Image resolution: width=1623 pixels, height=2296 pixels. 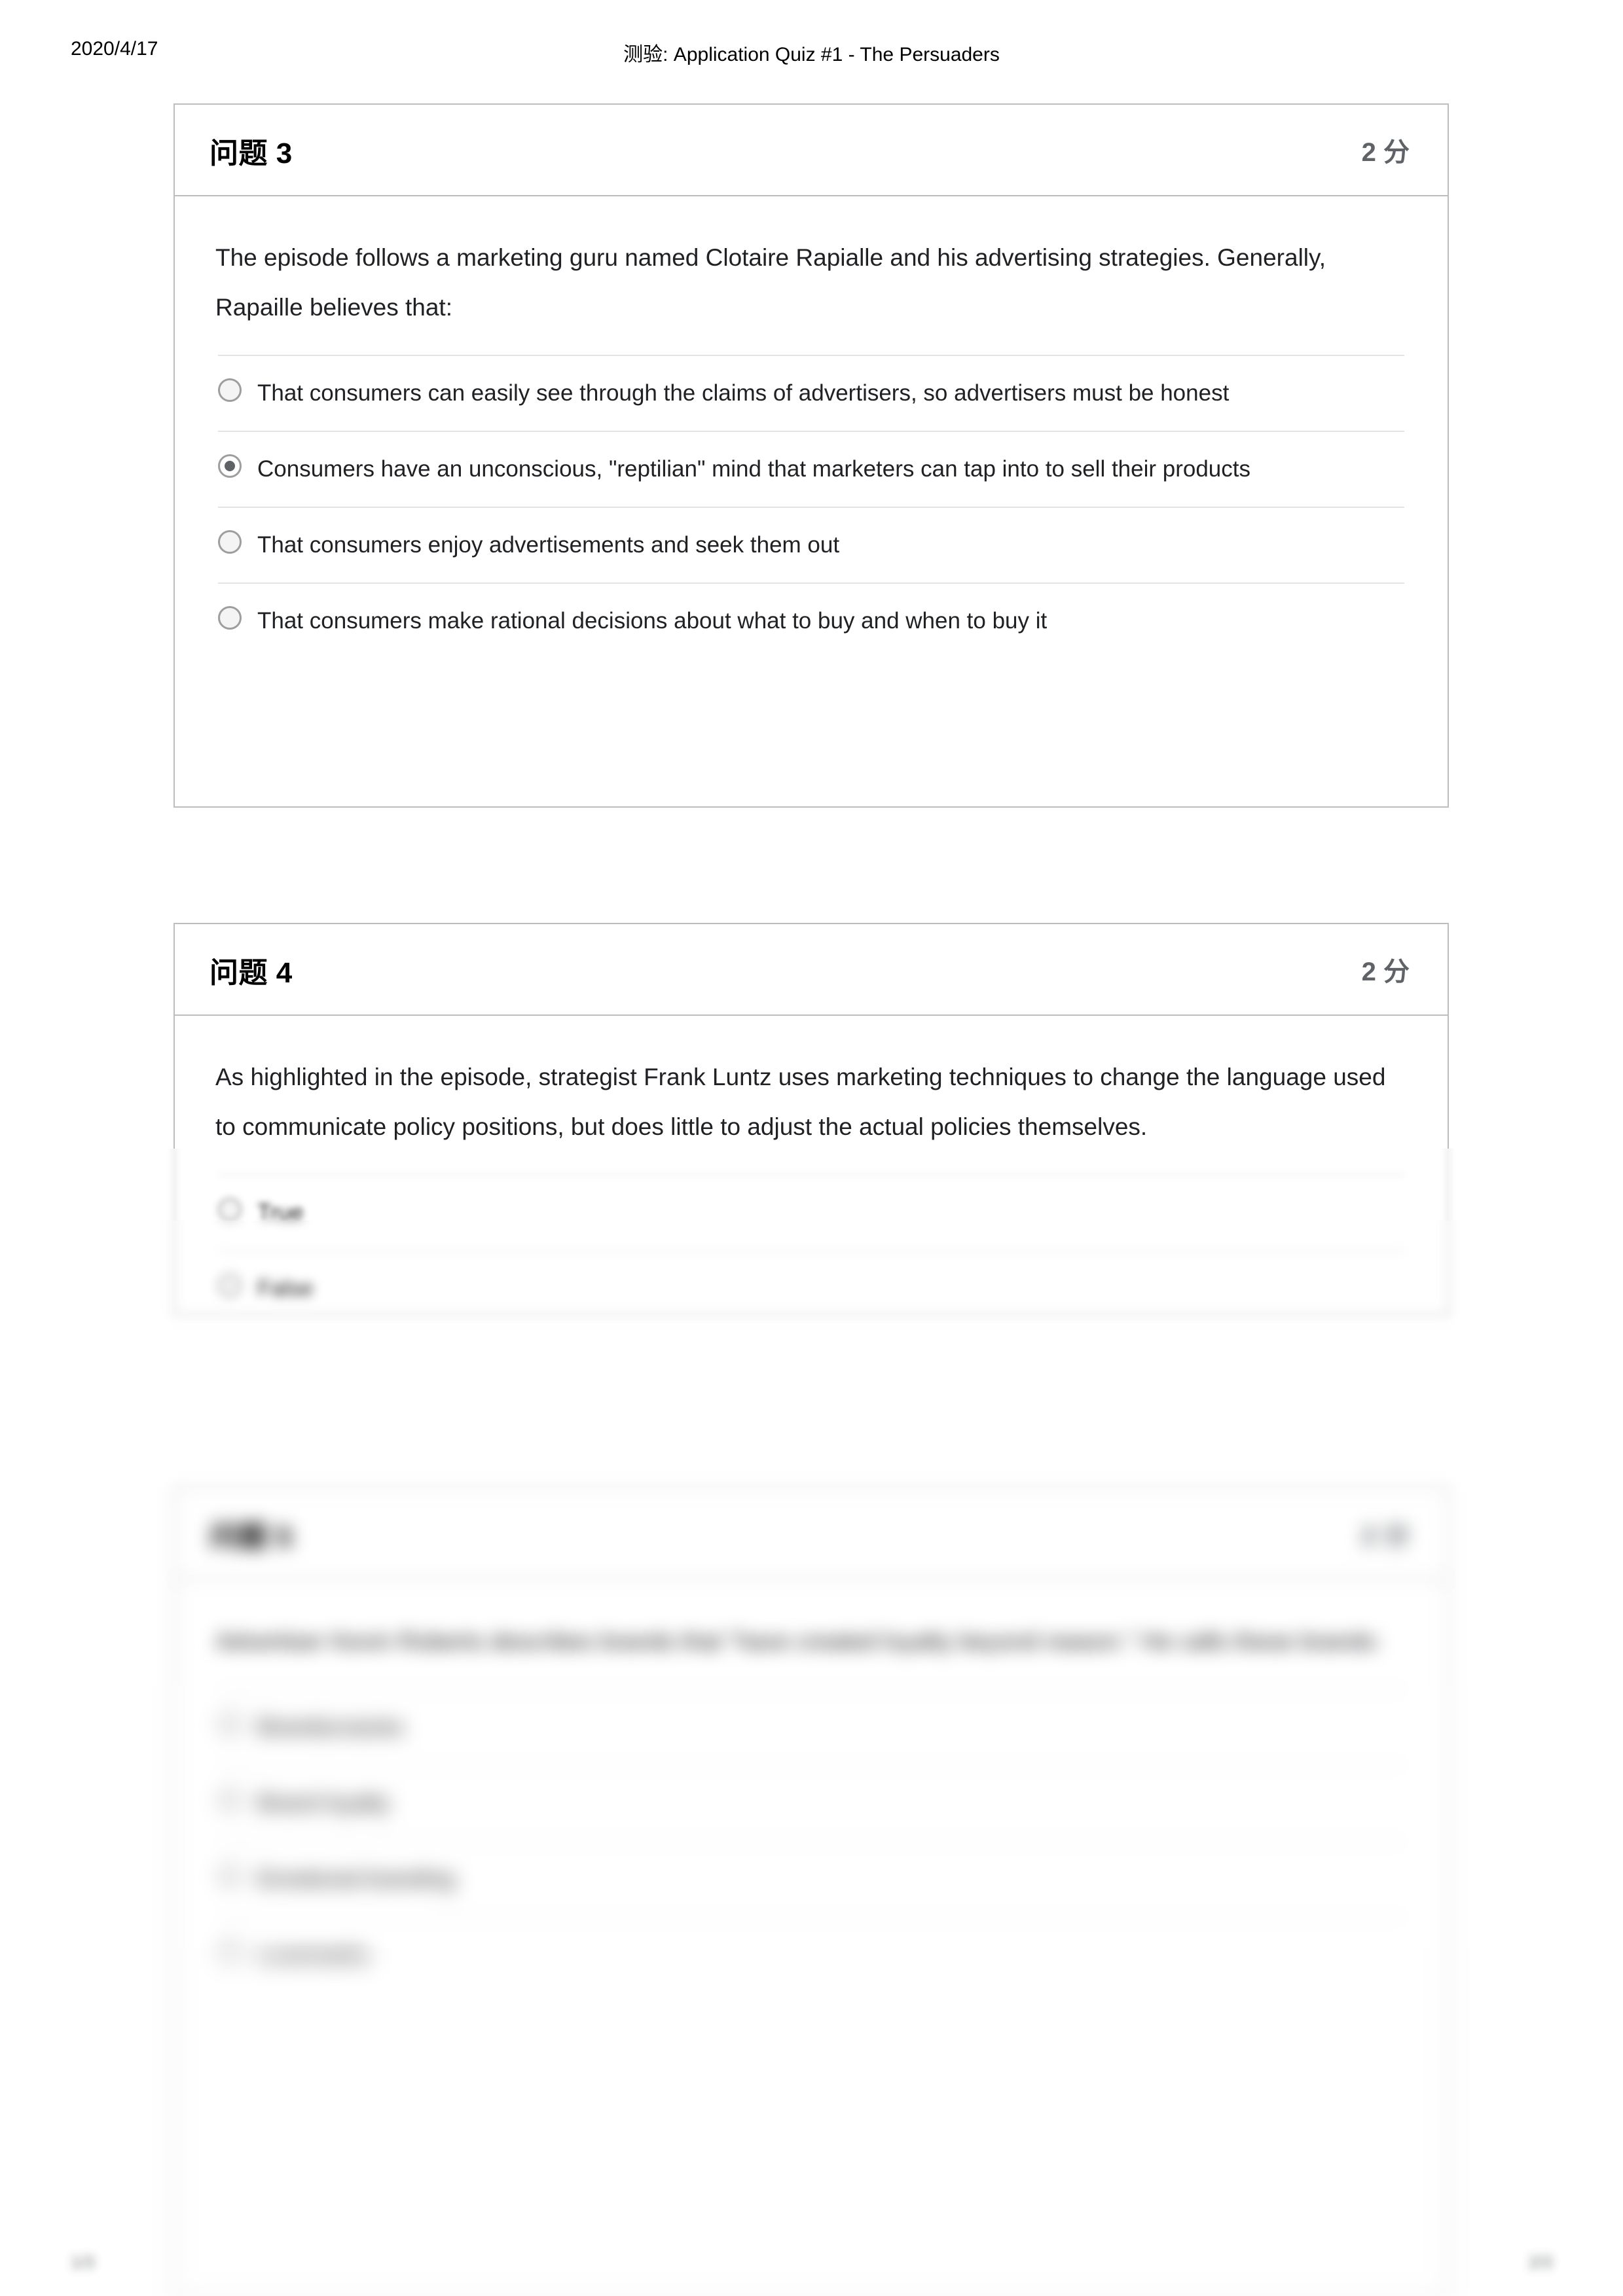 What do you see at coordinates (285, 1288) in the screenshot?
I see `answer-option-label: False` at bounding box center [285, 1288].